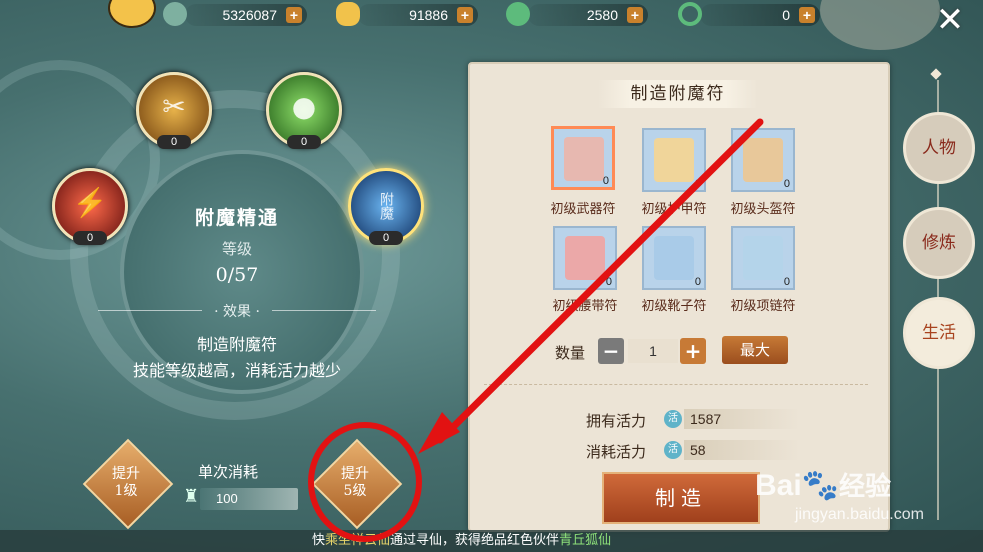 The image size is (983, 552). What do you see at coordinates (859, 514) in the screenshot?
I see `baidu-watermark-url: jingyan.baidu.com` at bounding box center [859, 514].